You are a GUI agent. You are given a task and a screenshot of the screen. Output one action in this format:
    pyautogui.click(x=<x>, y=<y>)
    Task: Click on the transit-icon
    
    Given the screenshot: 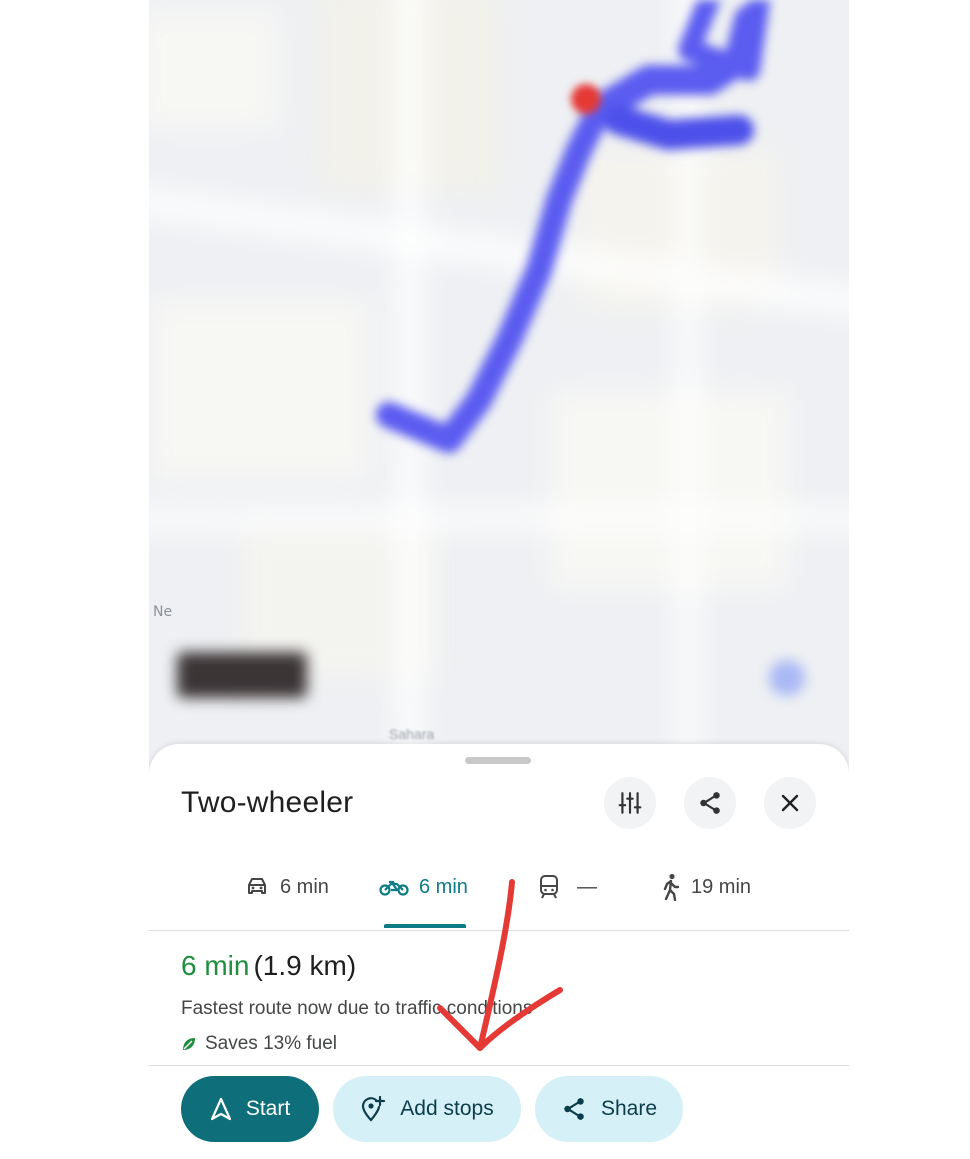 What is the action you would take?
    pyautogui.click(x=549, y=887)
    